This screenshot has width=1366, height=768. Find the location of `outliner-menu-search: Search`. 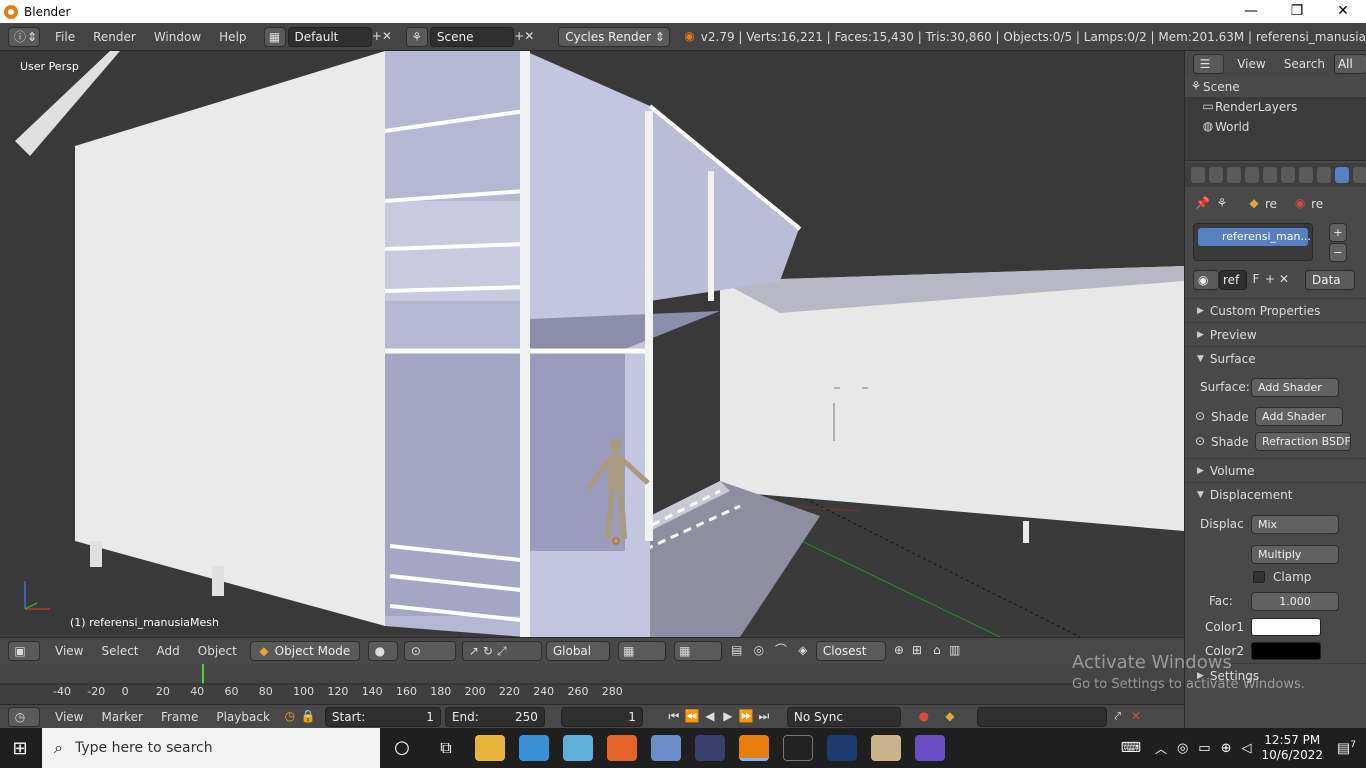

outliner-menu-search: Search is located at coordinates (1304, 64).